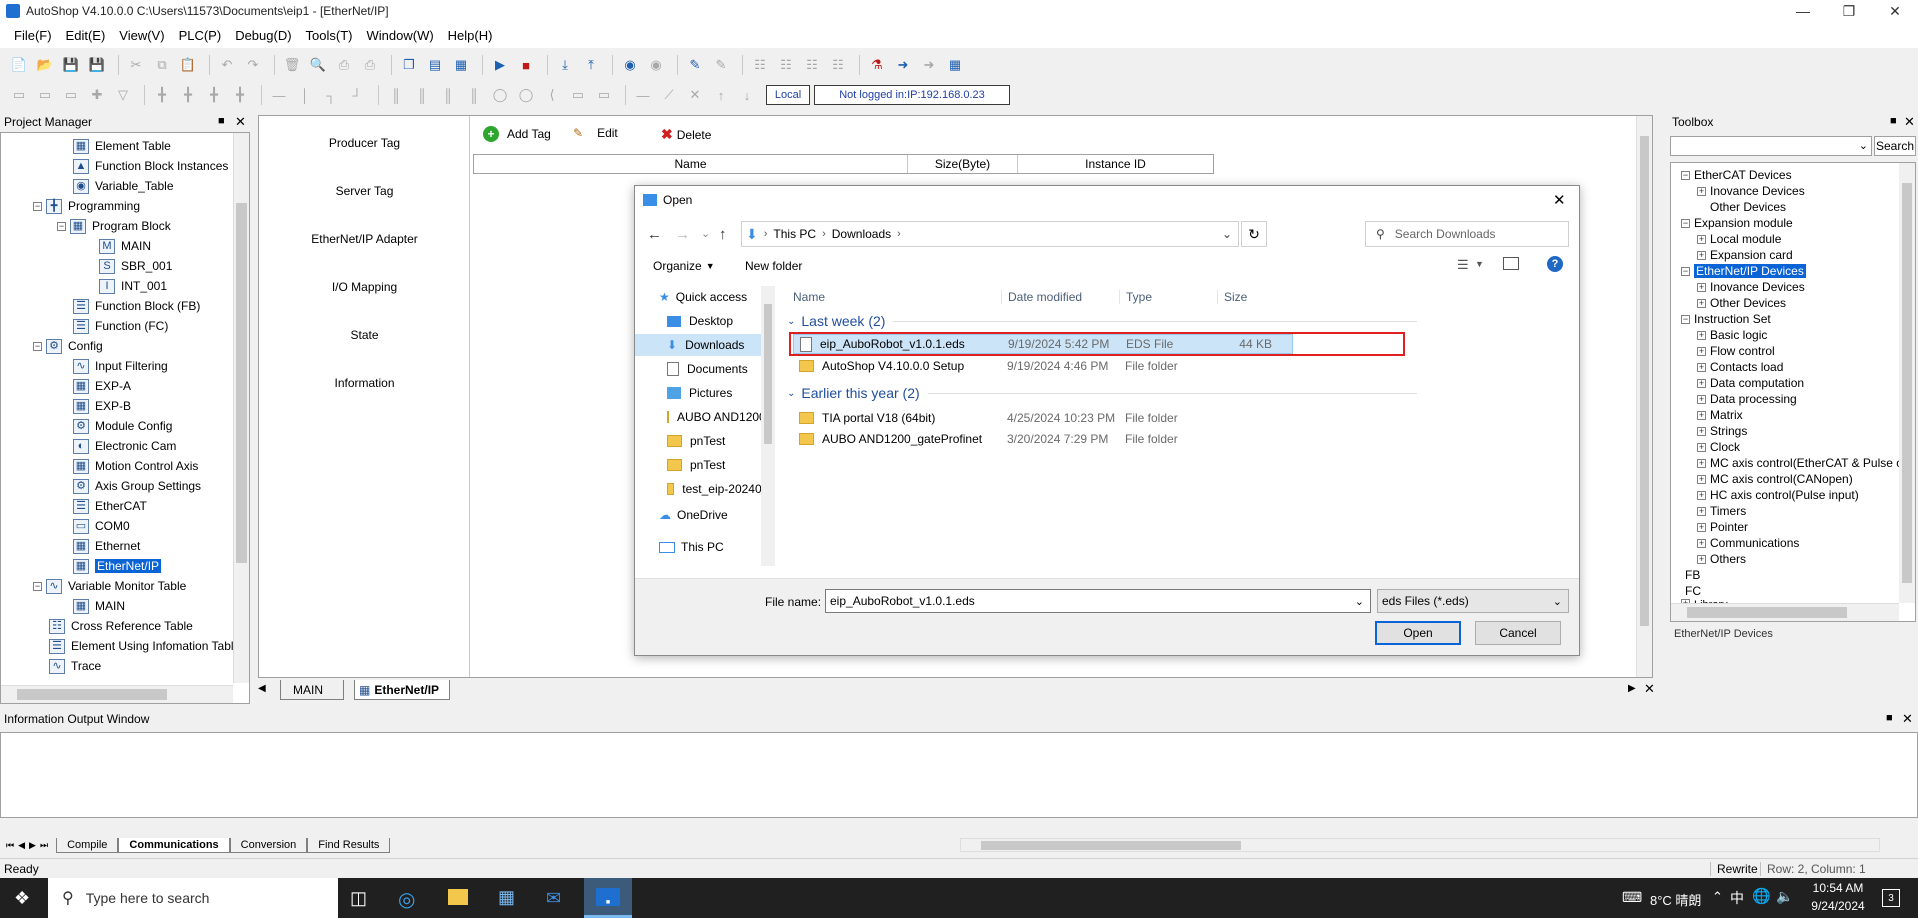  What do you see at coordinates (263, 35) in the screenshot?
I see `menu-debug: Debug(D)` at bounding box center [263, 35].